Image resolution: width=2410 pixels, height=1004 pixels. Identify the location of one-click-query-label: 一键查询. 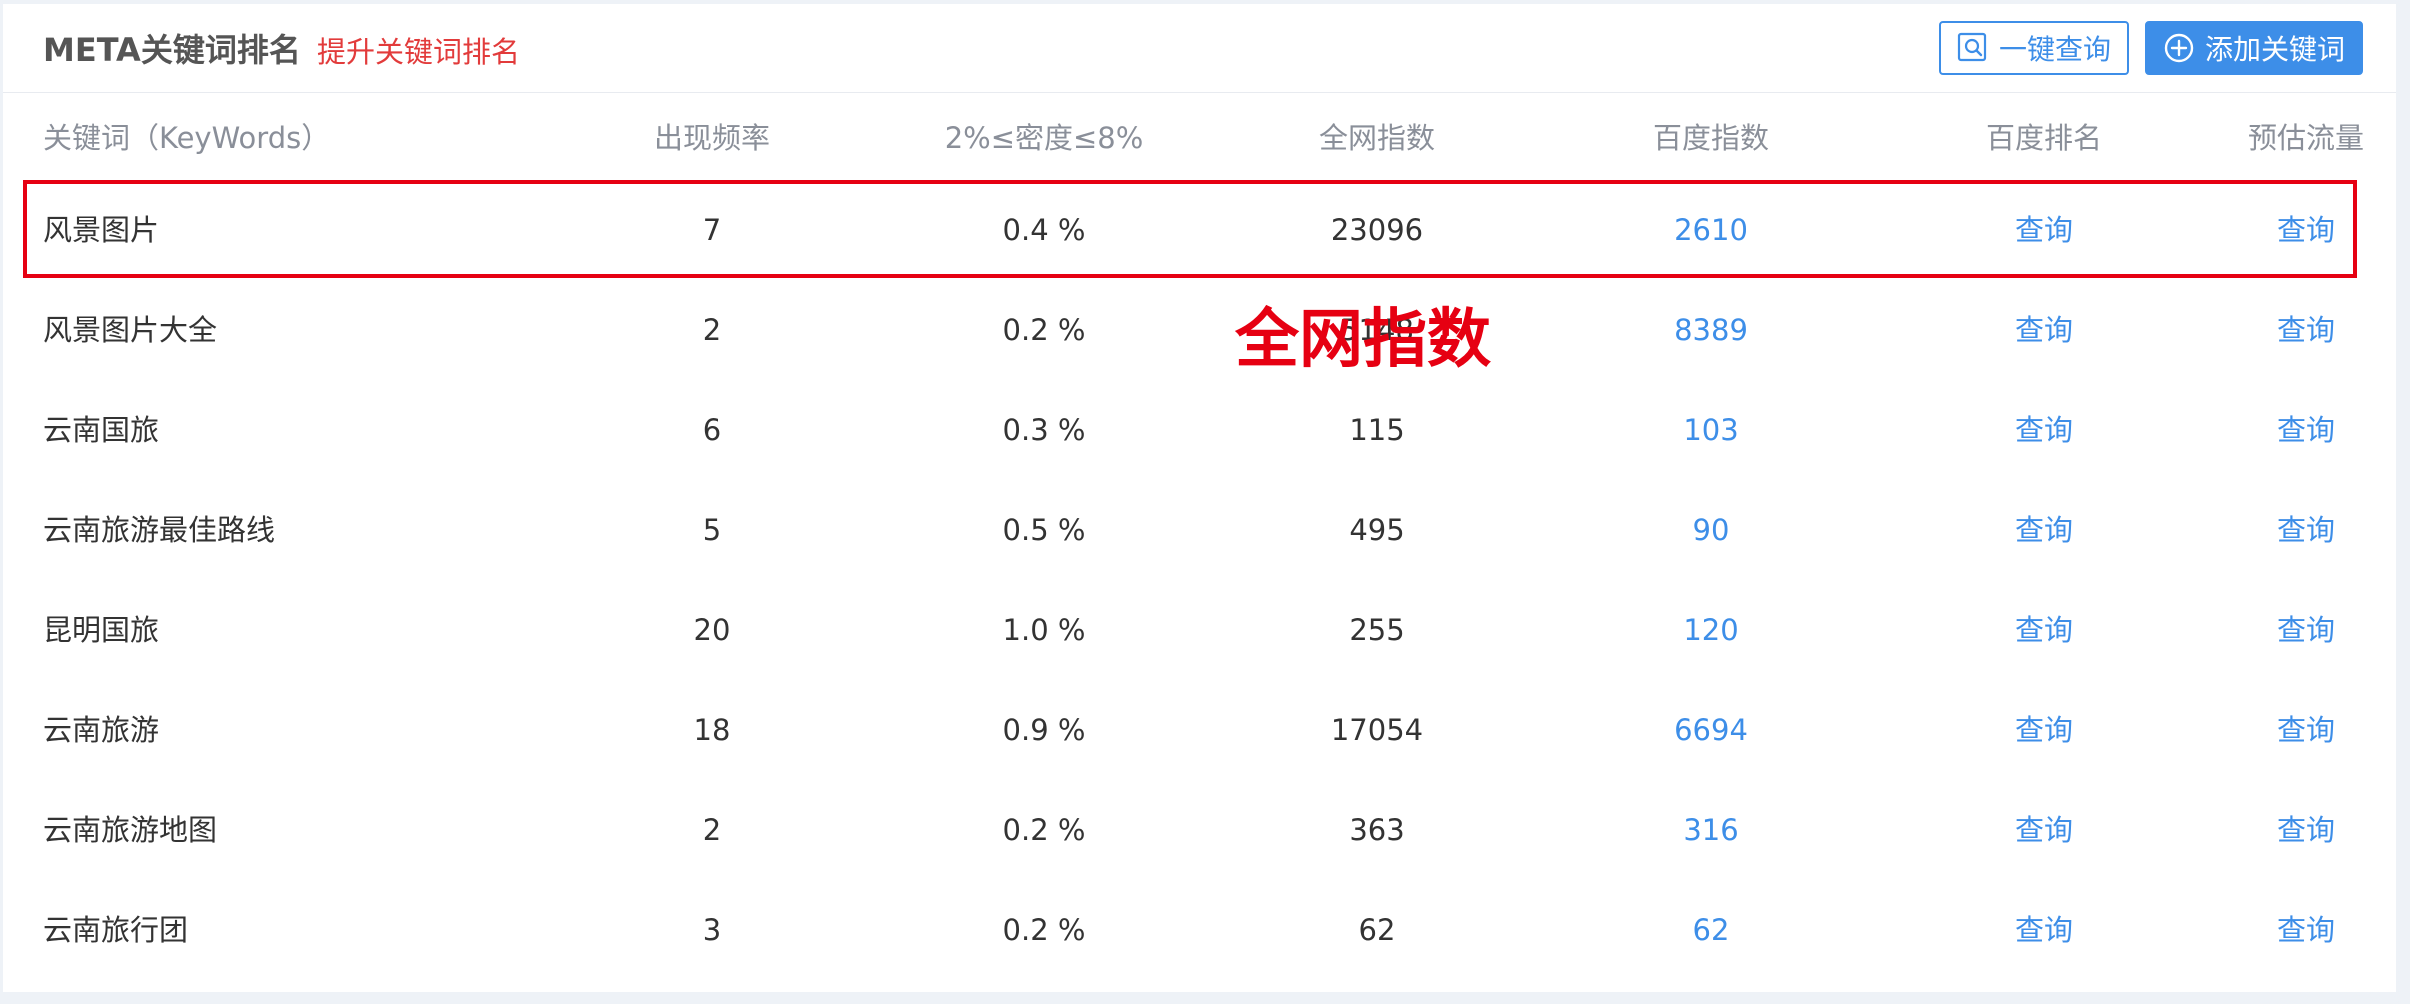
(2054, 49).